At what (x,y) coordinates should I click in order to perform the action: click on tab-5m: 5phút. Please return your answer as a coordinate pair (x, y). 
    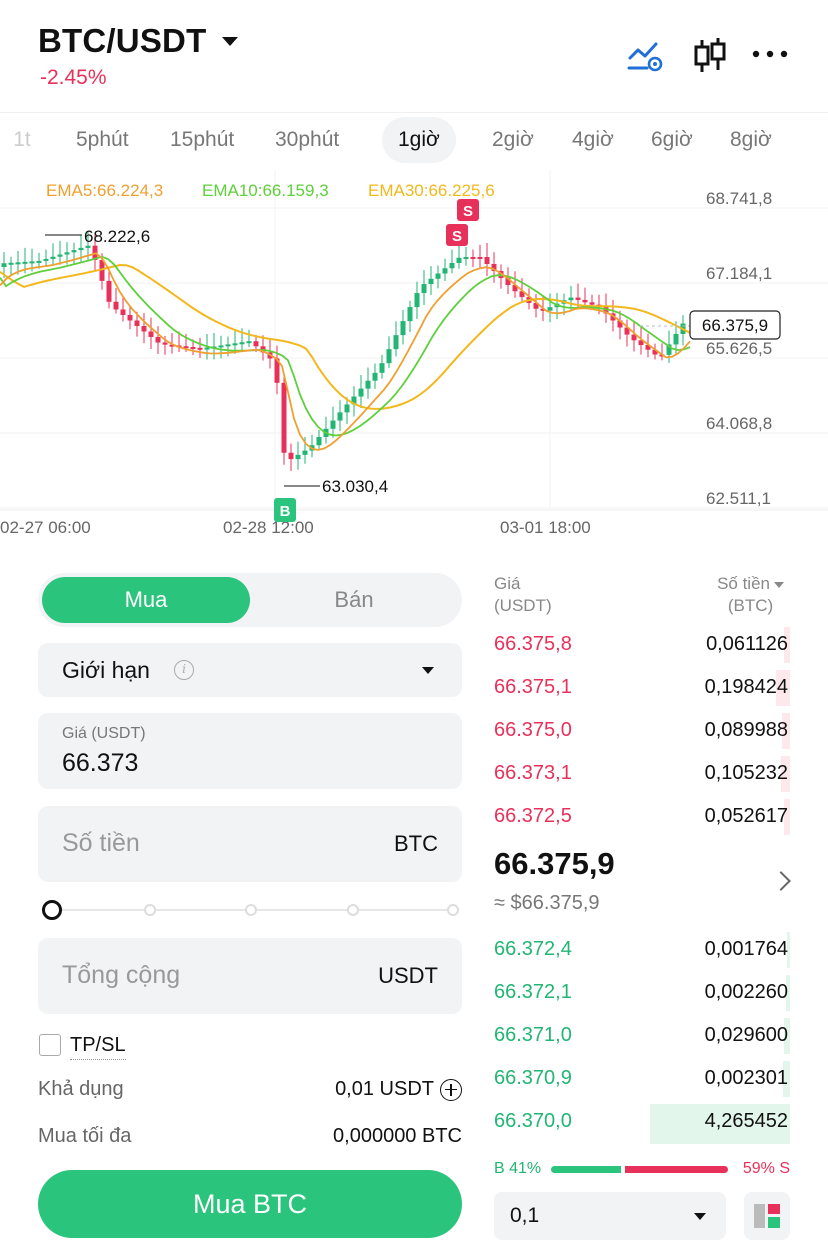
    Looking at the image, I should click on (102, 140).